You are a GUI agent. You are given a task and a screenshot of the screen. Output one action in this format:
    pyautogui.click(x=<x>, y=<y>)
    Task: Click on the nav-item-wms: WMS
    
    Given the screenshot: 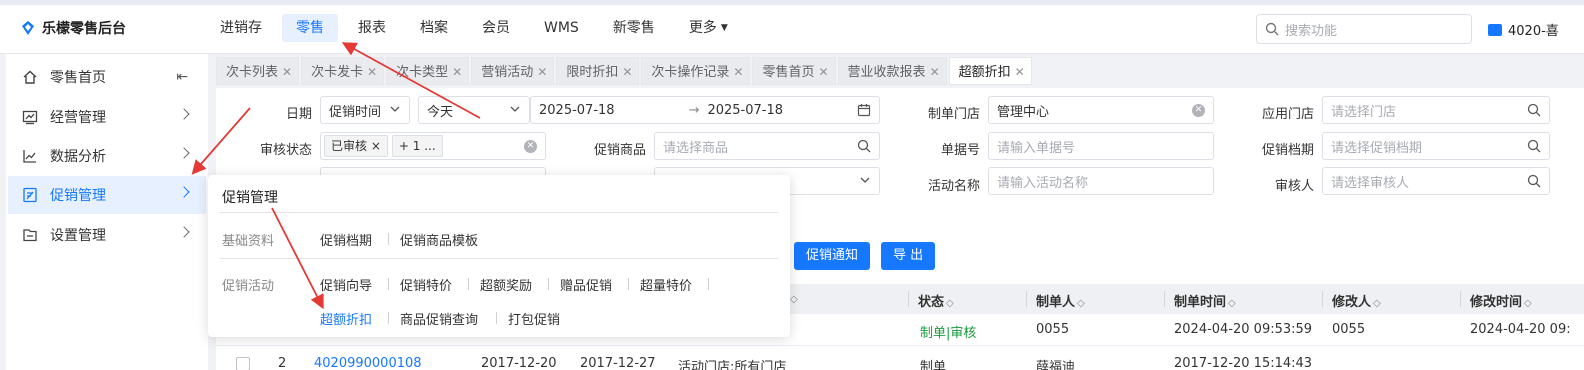 What is the action you would take?
    pyautogui.click(x=561, y=28)
    